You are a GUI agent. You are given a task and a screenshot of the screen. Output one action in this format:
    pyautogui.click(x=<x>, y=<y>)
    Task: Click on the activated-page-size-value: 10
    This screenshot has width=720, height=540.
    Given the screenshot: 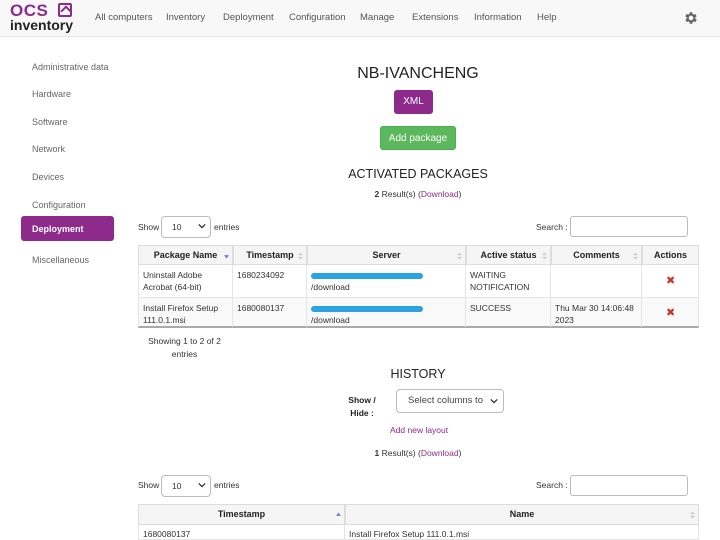 What is the action you would take?
    pyautogui.click(x=177, y=227)
    